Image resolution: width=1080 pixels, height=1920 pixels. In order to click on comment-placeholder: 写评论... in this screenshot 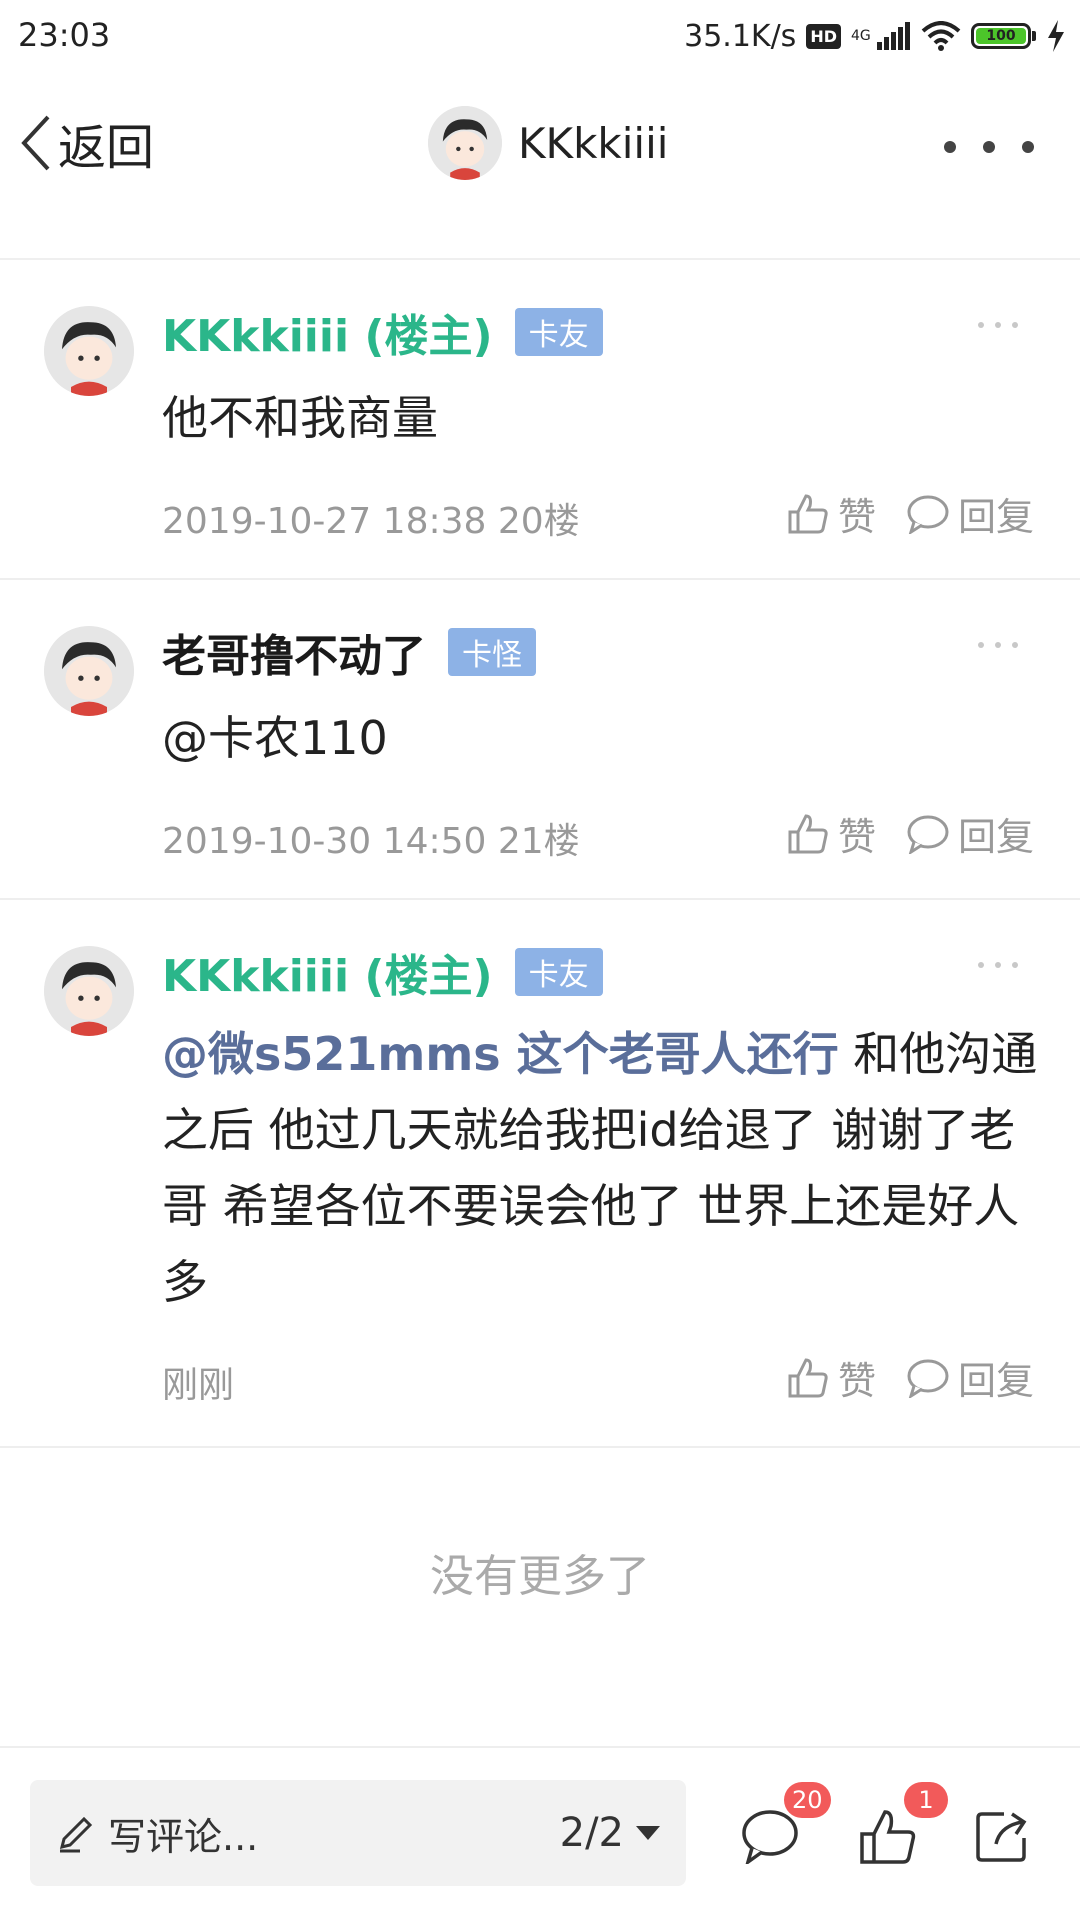, I will do `click(183, 1836)`.